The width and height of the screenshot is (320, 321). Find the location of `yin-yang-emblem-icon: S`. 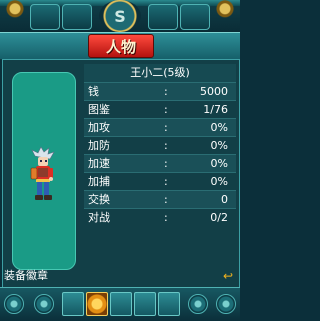

yin-yang-emblem-icon: S is located at coordinates (120, 16).